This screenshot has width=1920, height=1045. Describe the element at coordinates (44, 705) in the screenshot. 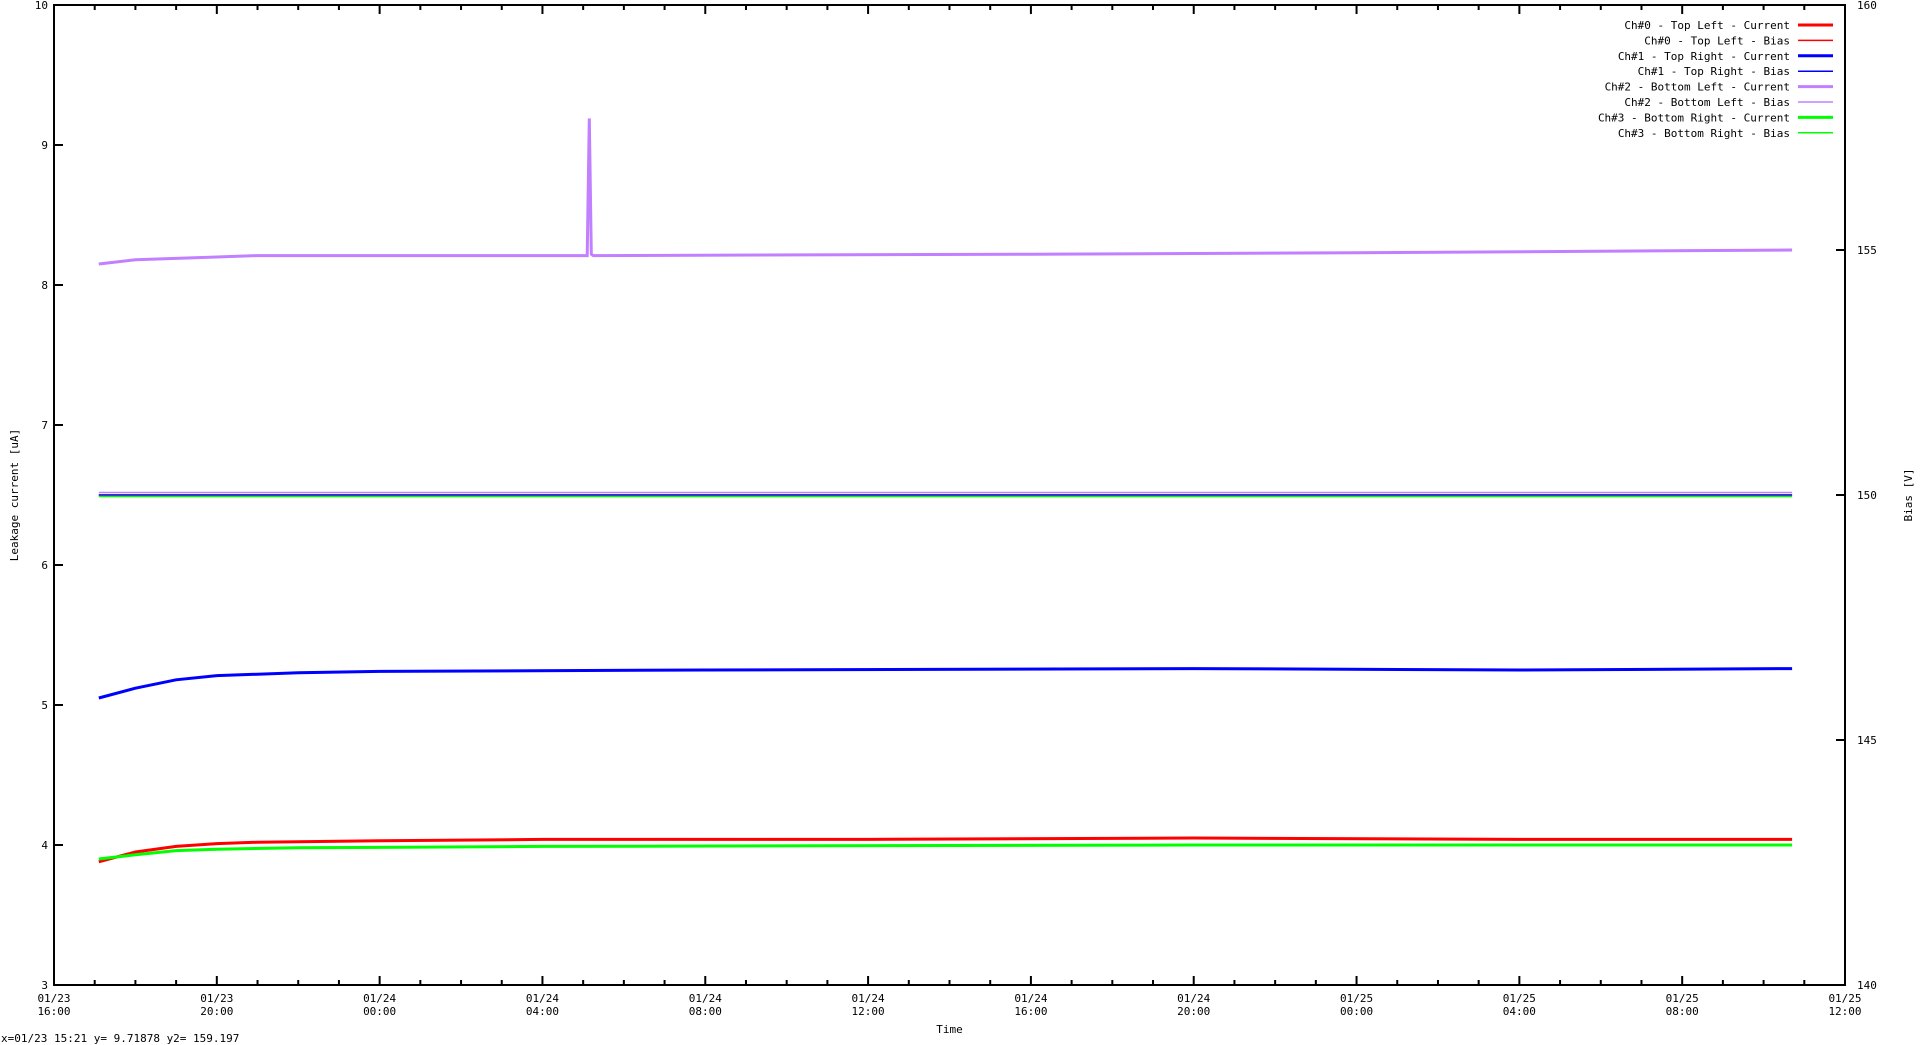

I see `y-tick-label: 5` at that location.